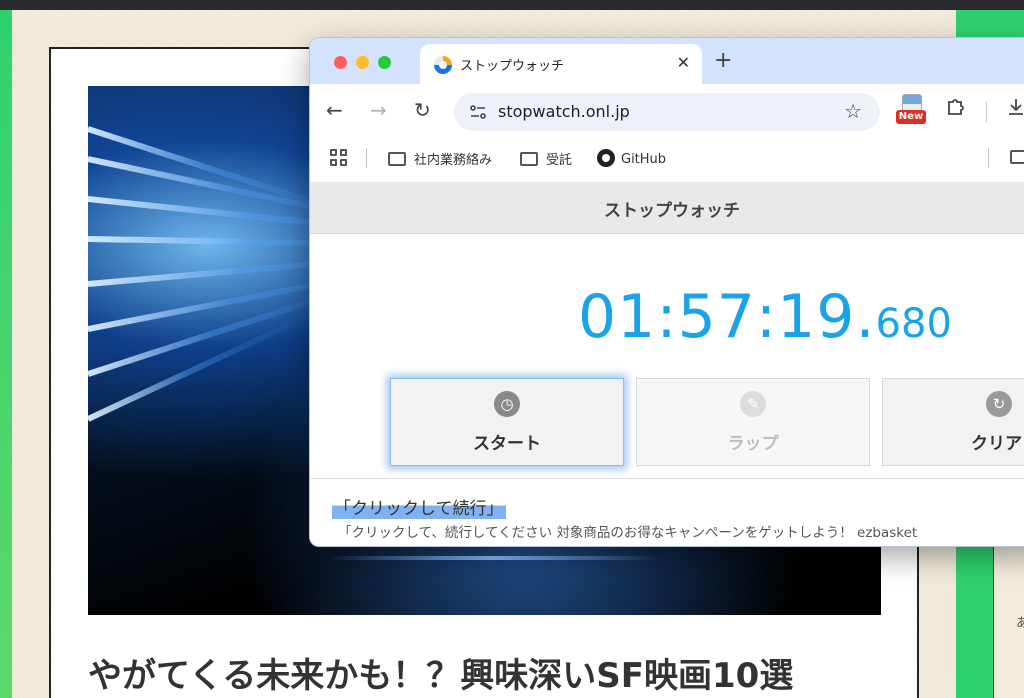  What do you see at coordinates (683, 62) in the screenshot?
I see `close-tab-icon: ✕` at bounding box center [683, 62].